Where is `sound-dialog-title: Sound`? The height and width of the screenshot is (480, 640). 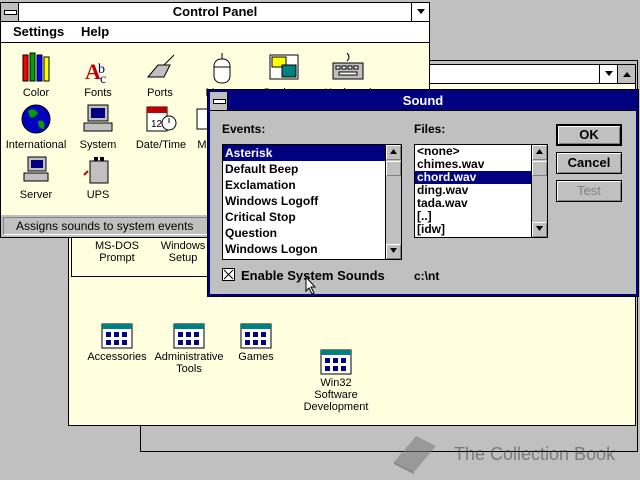 sound-dialog-title: Sound is located at coordinates (423, 100).